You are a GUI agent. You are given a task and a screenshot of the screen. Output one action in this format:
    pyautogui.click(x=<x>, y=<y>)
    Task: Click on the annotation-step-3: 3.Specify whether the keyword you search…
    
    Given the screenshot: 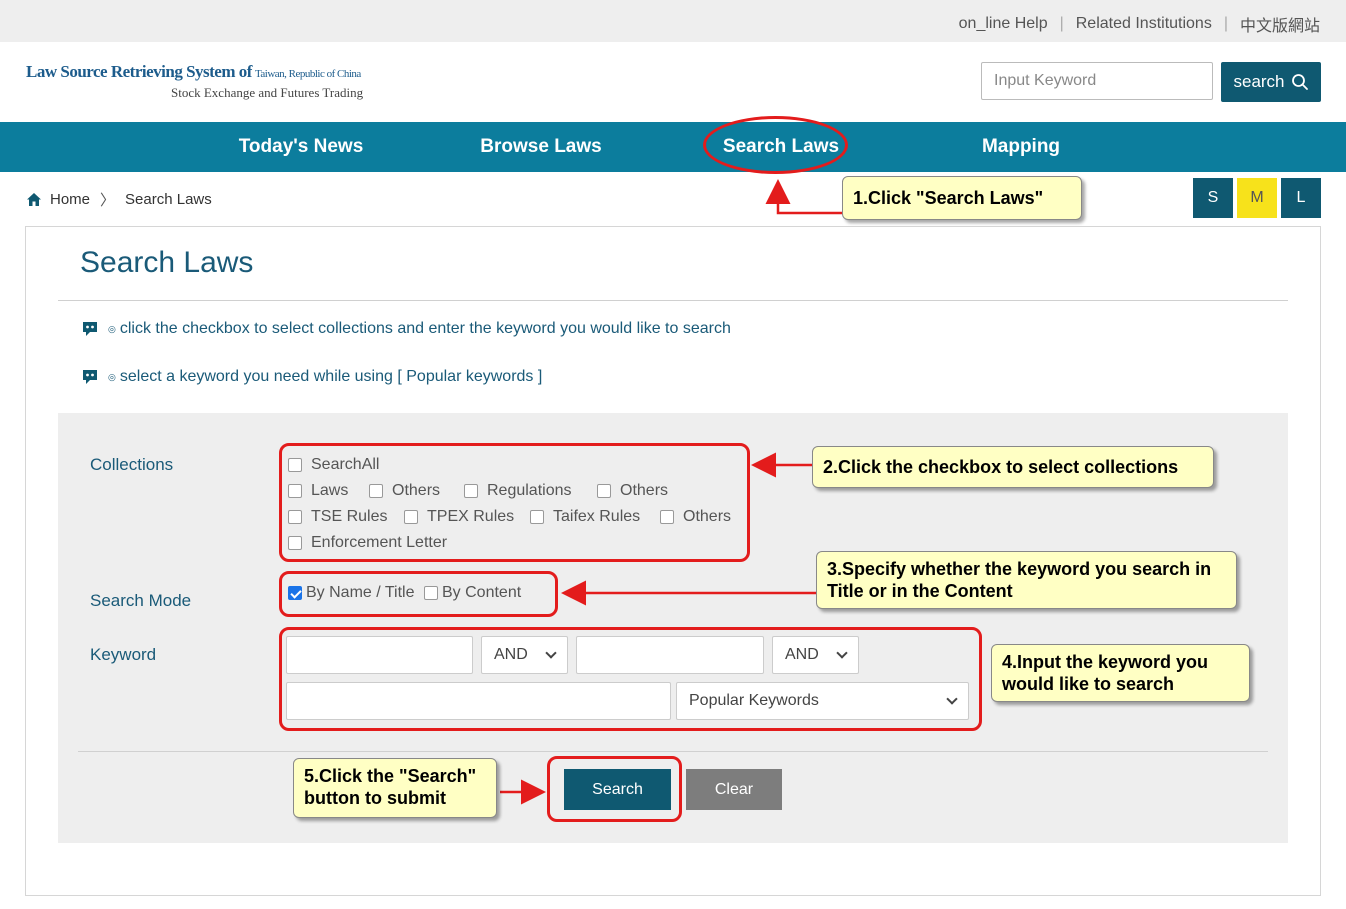 What is the action you would take?
    pyautogui.click(x=1026, y=580)
    